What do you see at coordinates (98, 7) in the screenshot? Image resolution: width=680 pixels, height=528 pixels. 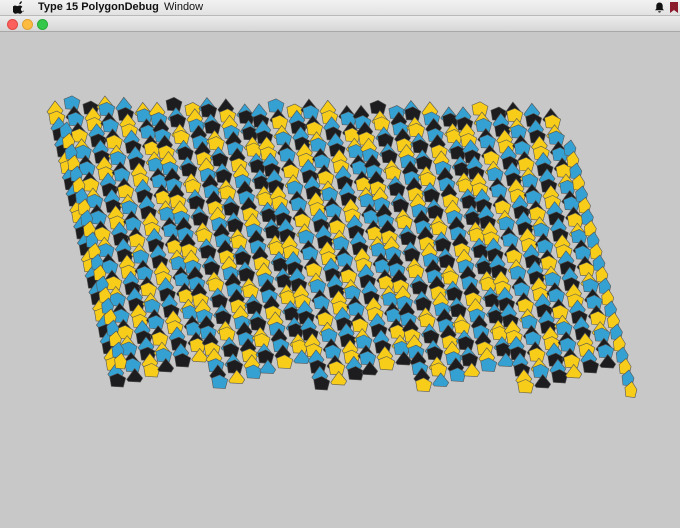 I see `app-name-menu: Type 15 PolygonDebug` at bounding box center [98, 7].